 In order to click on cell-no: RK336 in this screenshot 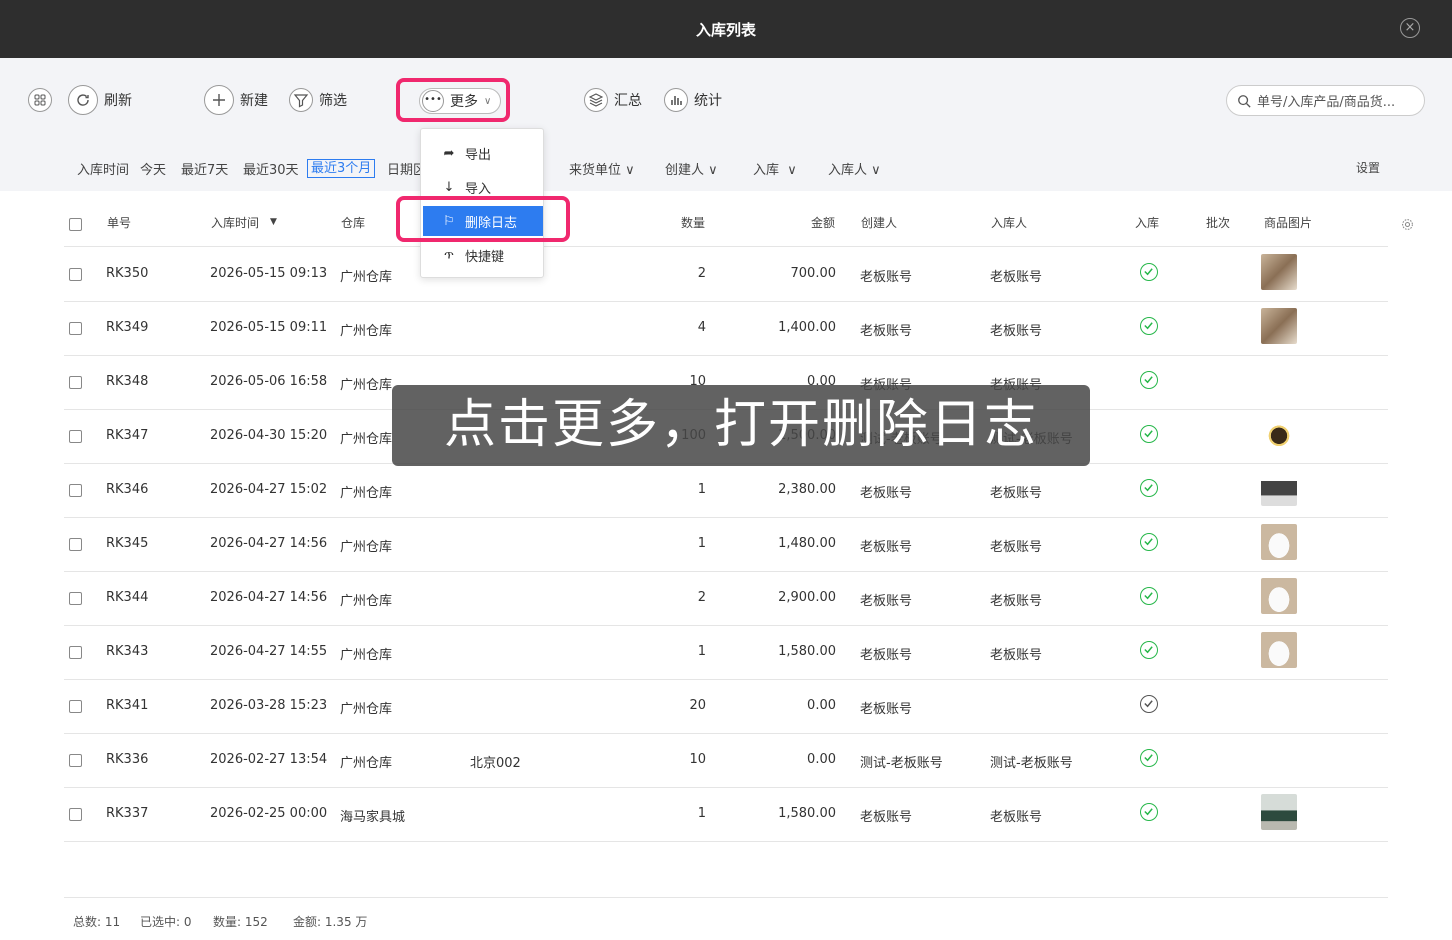, I will do `click(127, 759)`.